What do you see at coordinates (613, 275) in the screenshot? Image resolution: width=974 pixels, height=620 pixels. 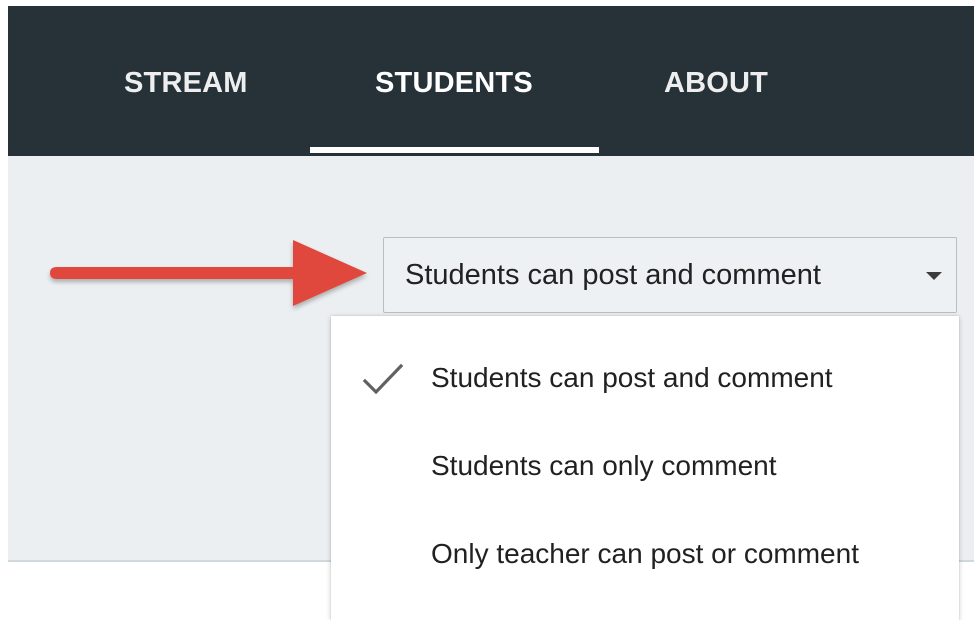 I see `dropdown-selected-label: Students can post and comment` at bounding box center [613, 275].